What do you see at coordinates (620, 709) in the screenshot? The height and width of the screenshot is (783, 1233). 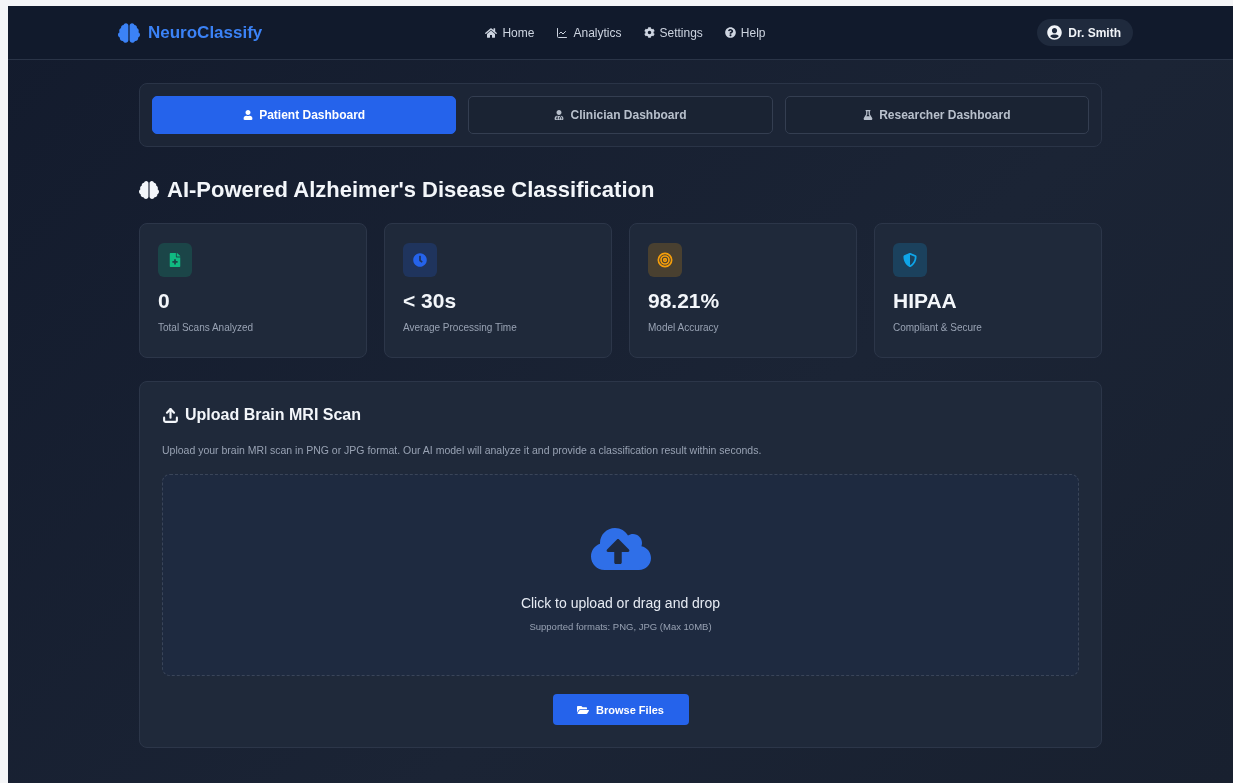 I see `browse-files-button: Browse Files` at bounding box center [620, 709].